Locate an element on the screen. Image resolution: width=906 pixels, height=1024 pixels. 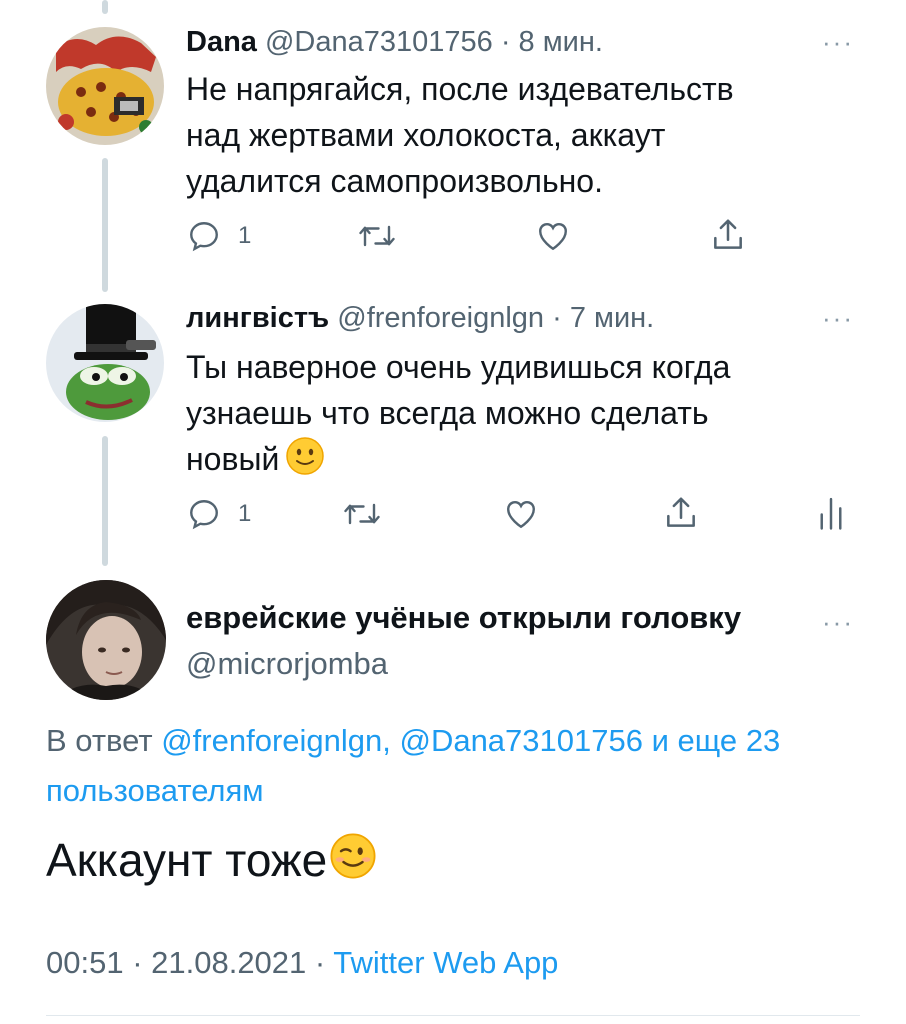
analytics-button is located at coordinates (831, 513).